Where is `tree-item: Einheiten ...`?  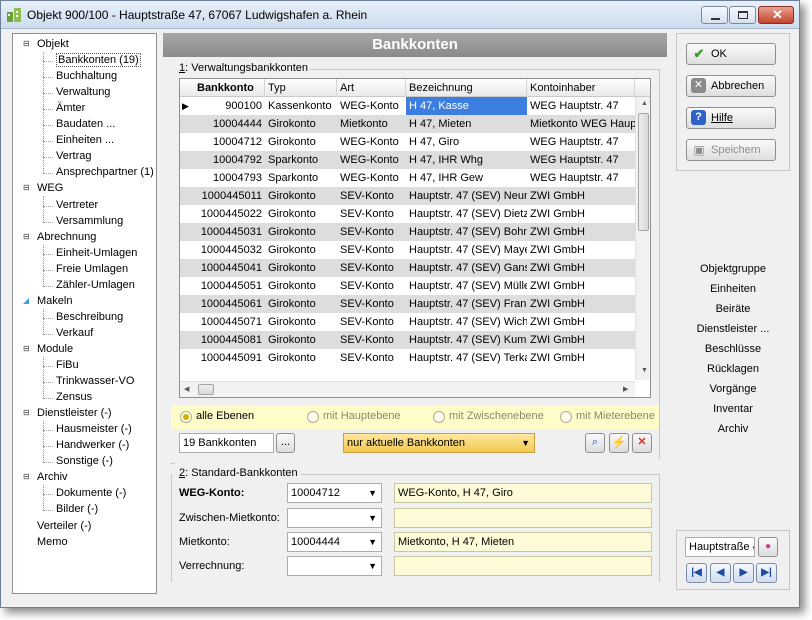 tree-item: Einheiten ... is located at coordinates (85, 140).